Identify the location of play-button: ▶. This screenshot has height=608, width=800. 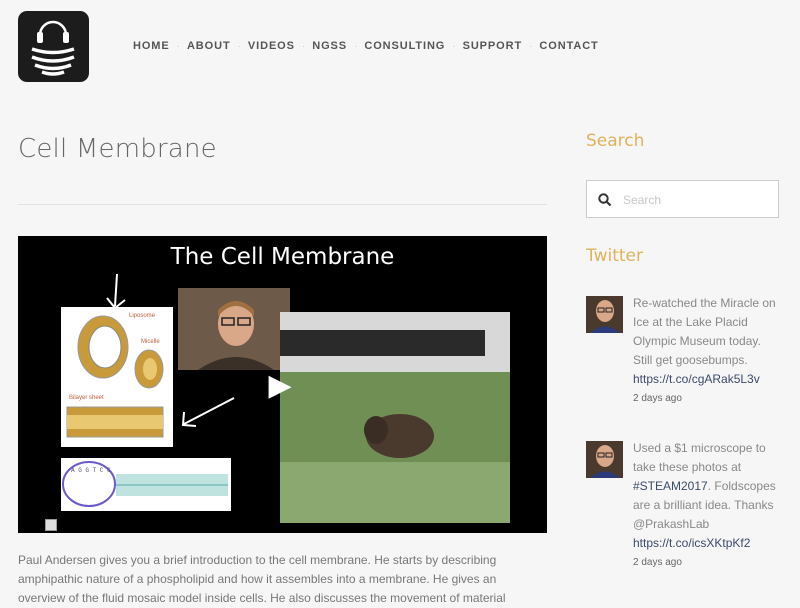
(280, 386).